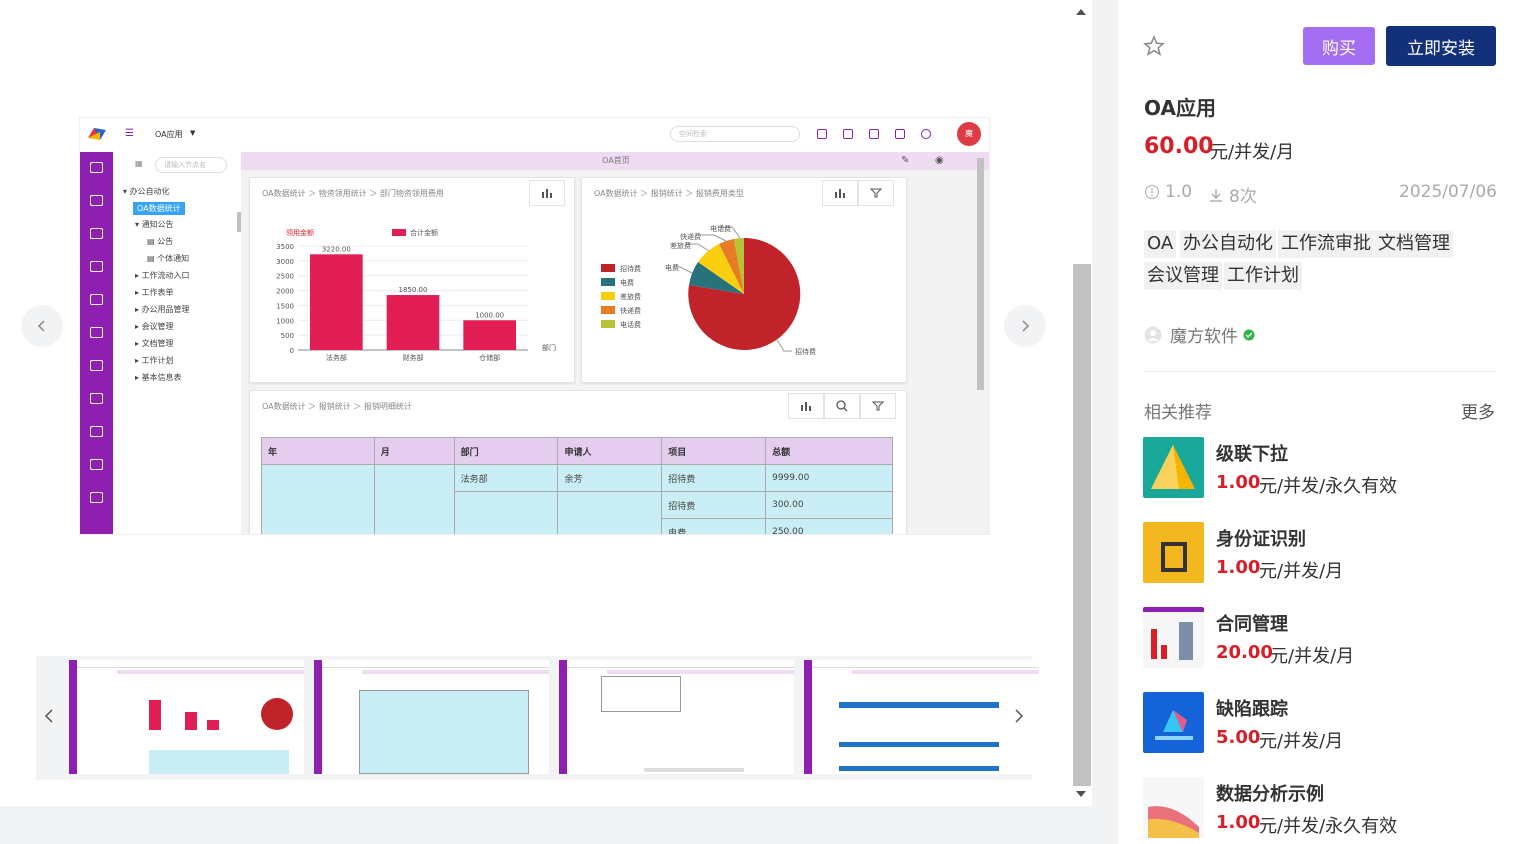  Describe the element at coordinates (939, 160) in the screenshot. I see `eye-icon: ◉` at that location.